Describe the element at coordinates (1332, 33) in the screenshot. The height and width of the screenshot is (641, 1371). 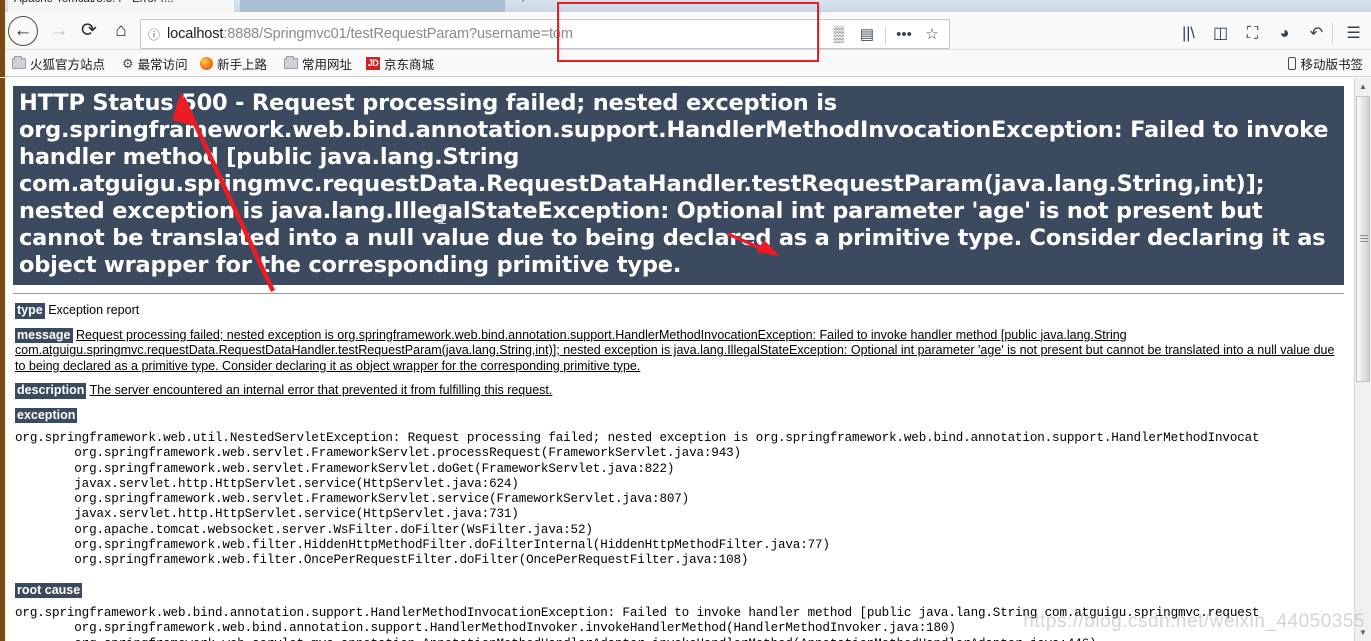
I see `toolbar-separator` at that location.